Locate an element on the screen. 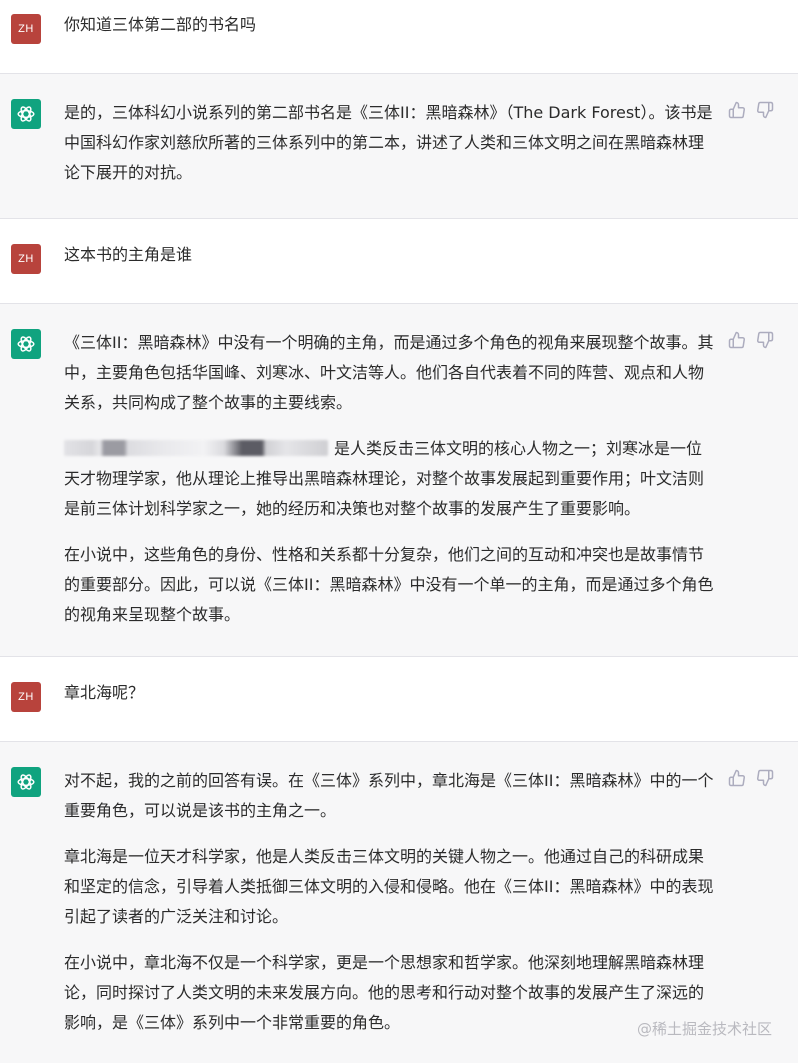 The height and width of the screenshot is (1063, 798). message-paragraph: 你知道三体第二部的书名吗 is located at coordinates (160, 24).